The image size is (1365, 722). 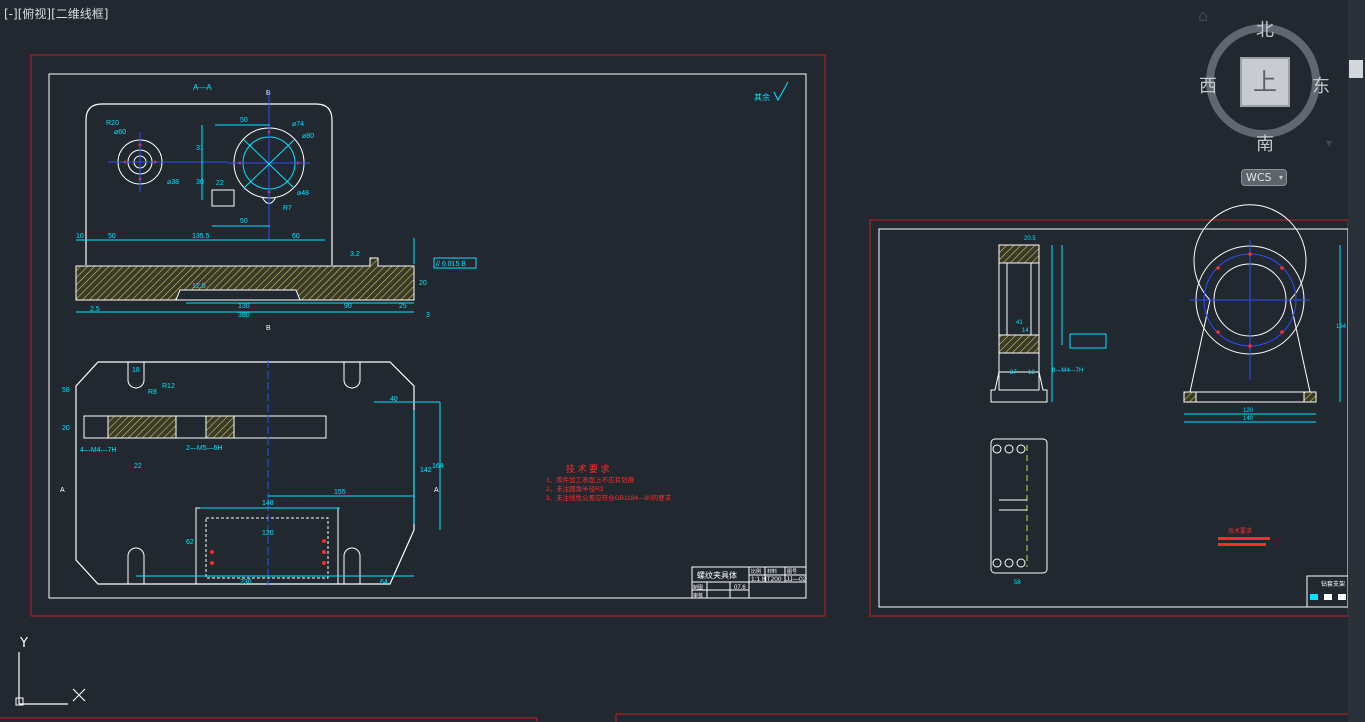 I want to click on dim-120: 120, so click(x=268, y=533).